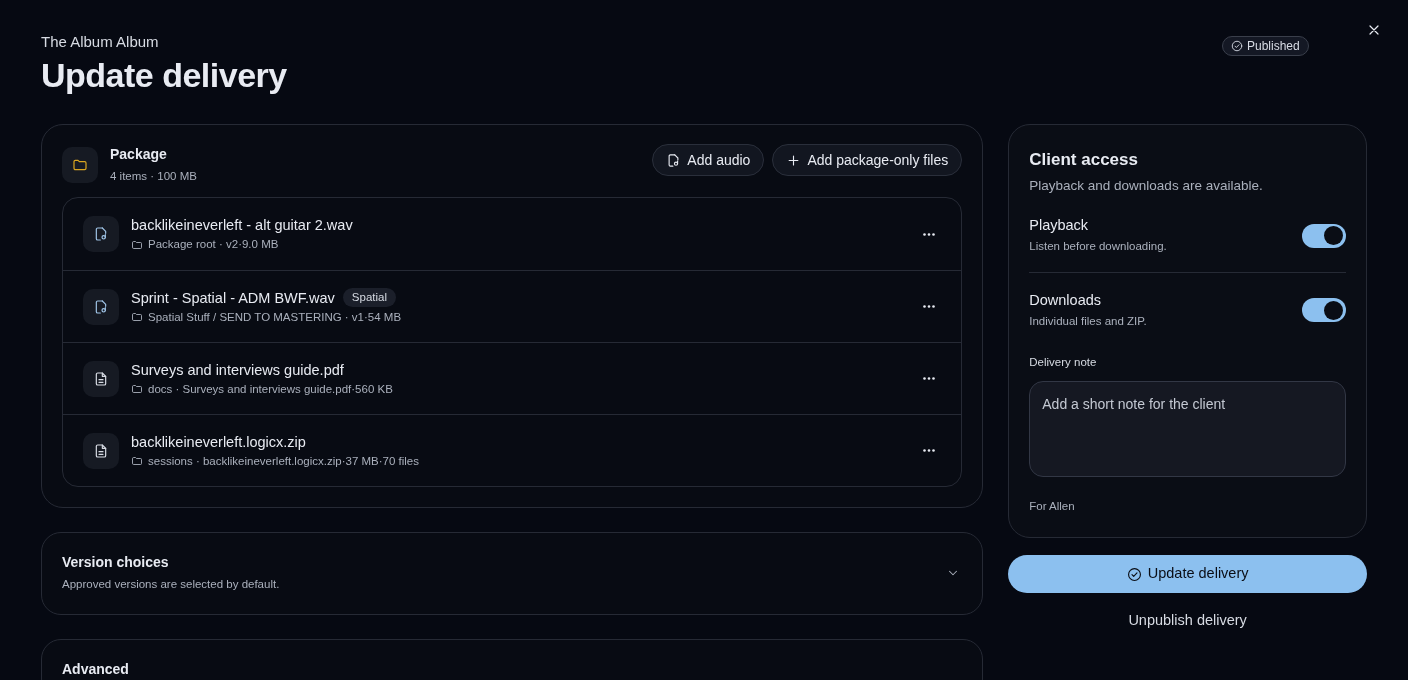 Image resolution: width=1408 pixels, height=680 pixels. Describe the element at coordinates (218, 442) in the screenshot. I see `file-name: backlikeineverleft.logicx.zip` at that location.